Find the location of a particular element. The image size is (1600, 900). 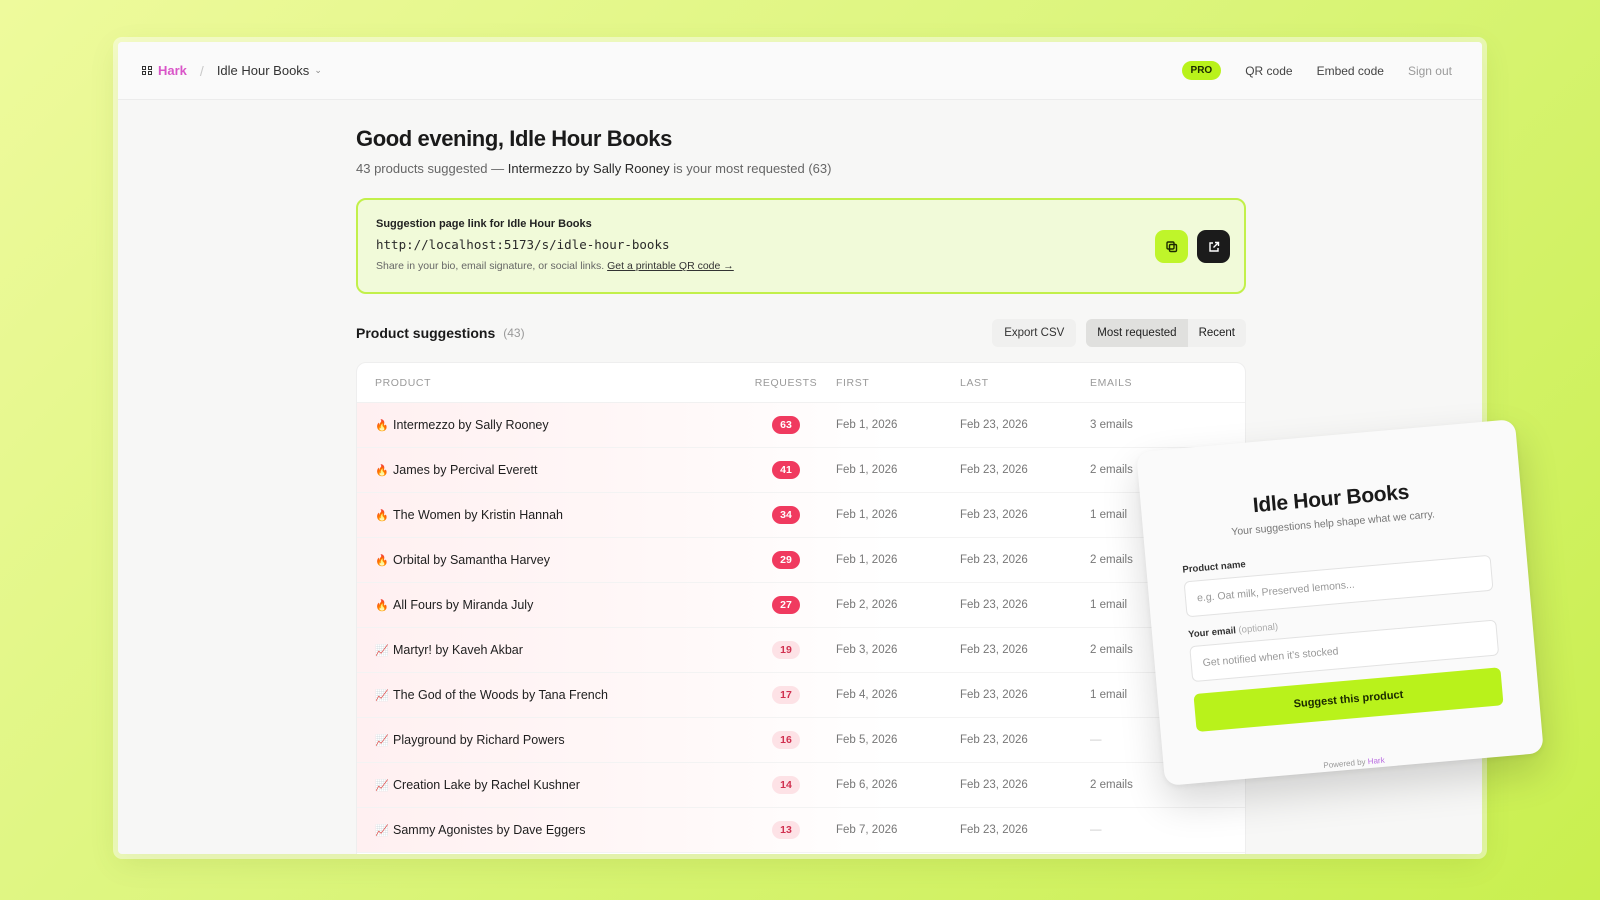

requests-badge: 19 is located at coordinates (786, 650).